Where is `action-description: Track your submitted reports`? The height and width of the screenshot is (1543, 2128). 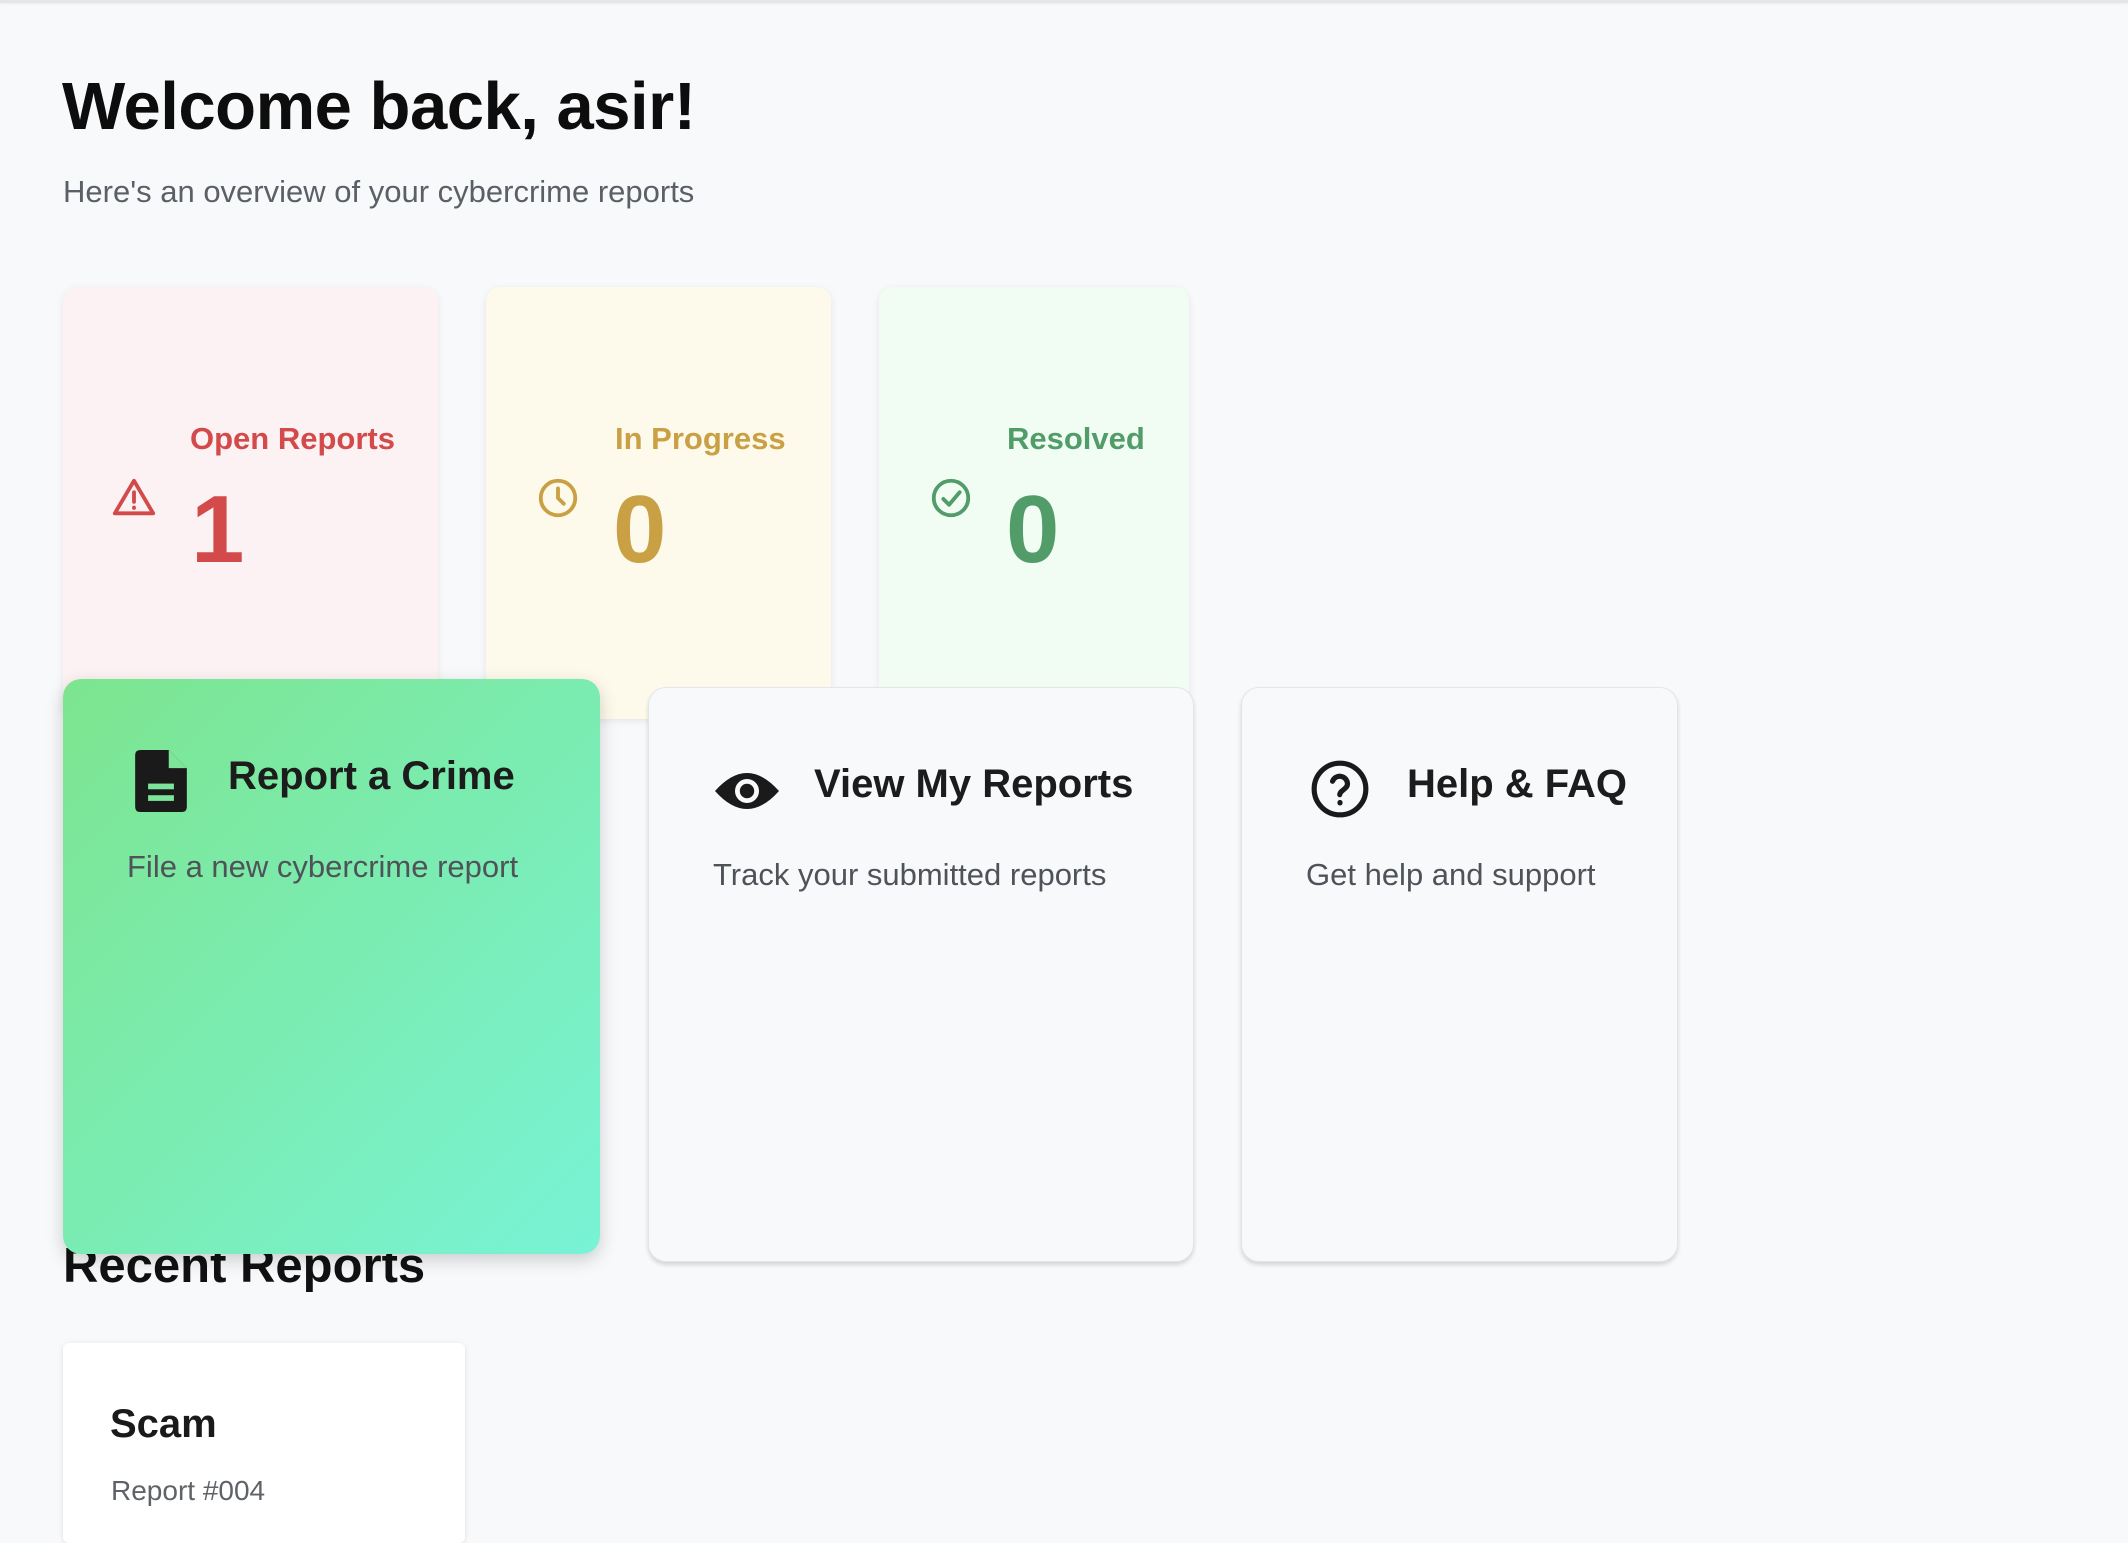 action-description: Track your submitted reports is located at coordinates (910, 874).